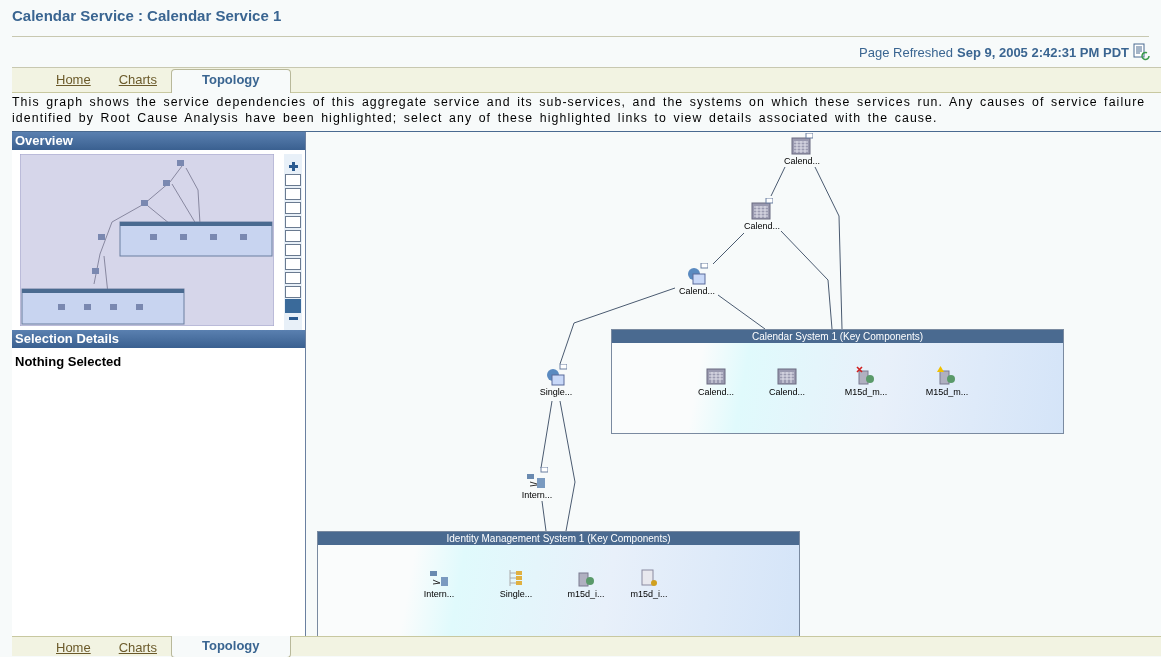  What do you see at coordinates (837, 336) in the screenshot?
I see `group-header: Calendar System 1 (Key Components)` at bounding box center [837, 336].